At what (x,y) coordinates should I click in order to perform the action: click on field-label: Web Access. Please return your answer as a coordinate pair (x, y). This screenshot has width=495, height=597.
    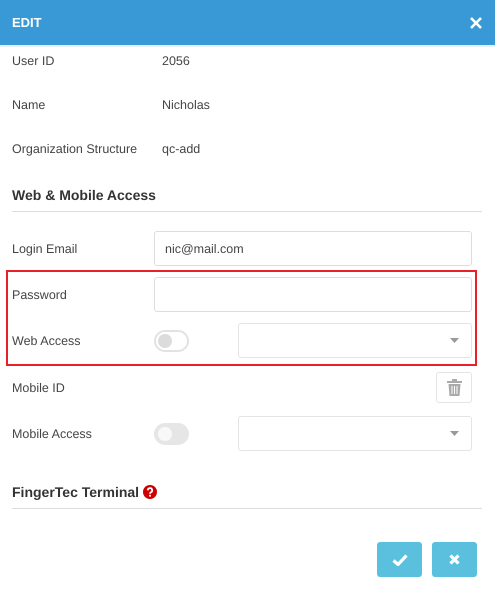
    Looking at the image, I should click on (47, 341).